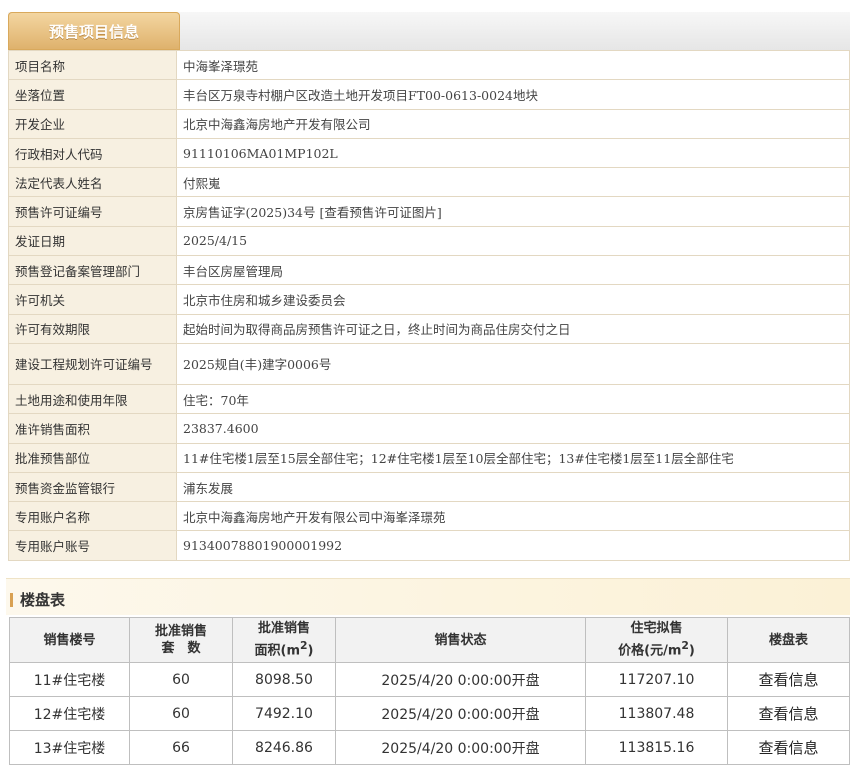  I want to click on building-no: 13#住宅楼, so click(69, 747).